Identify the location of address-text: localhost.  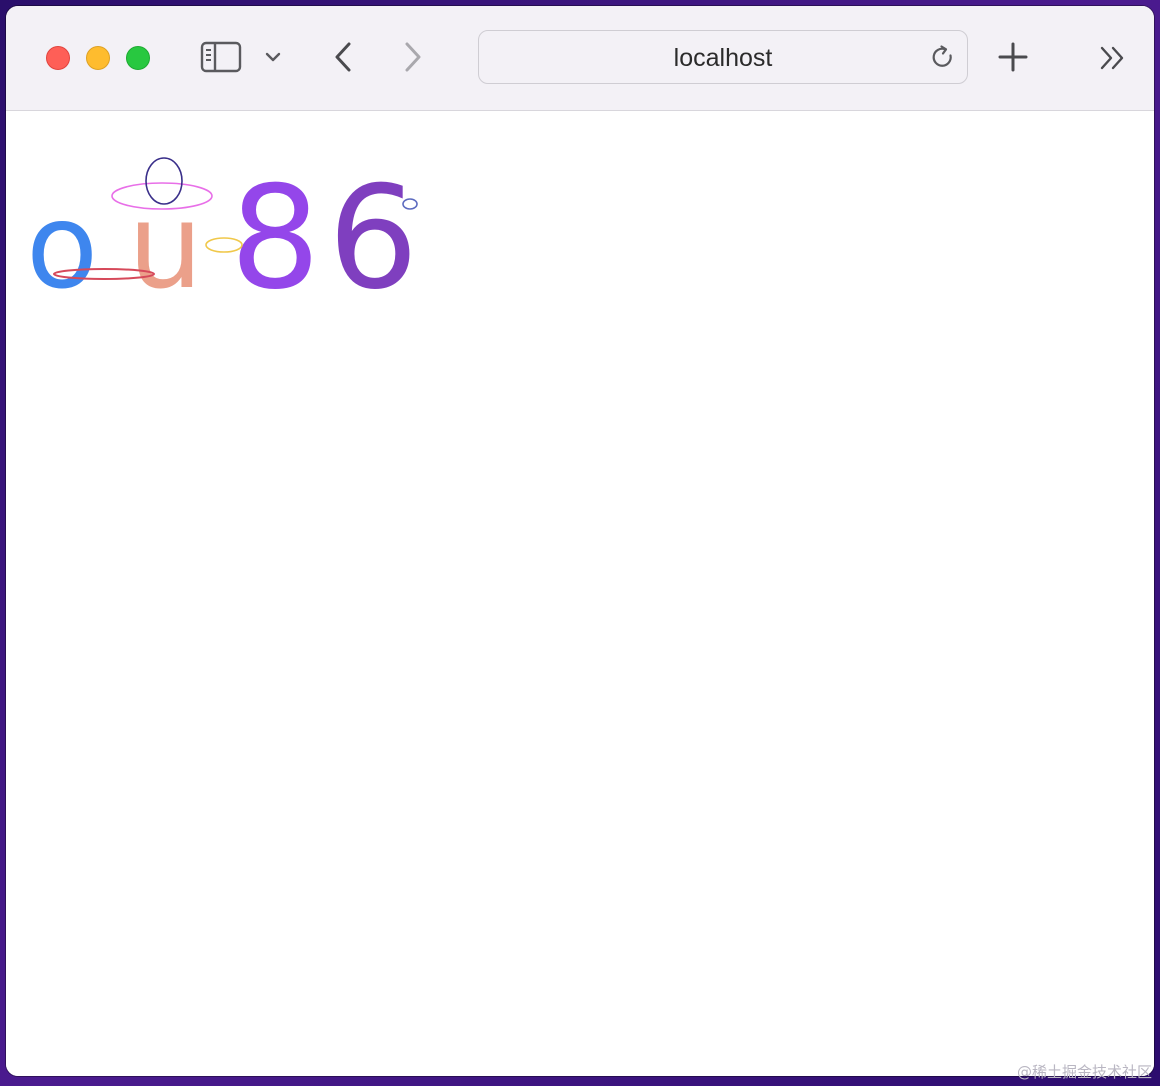
(723, 58).